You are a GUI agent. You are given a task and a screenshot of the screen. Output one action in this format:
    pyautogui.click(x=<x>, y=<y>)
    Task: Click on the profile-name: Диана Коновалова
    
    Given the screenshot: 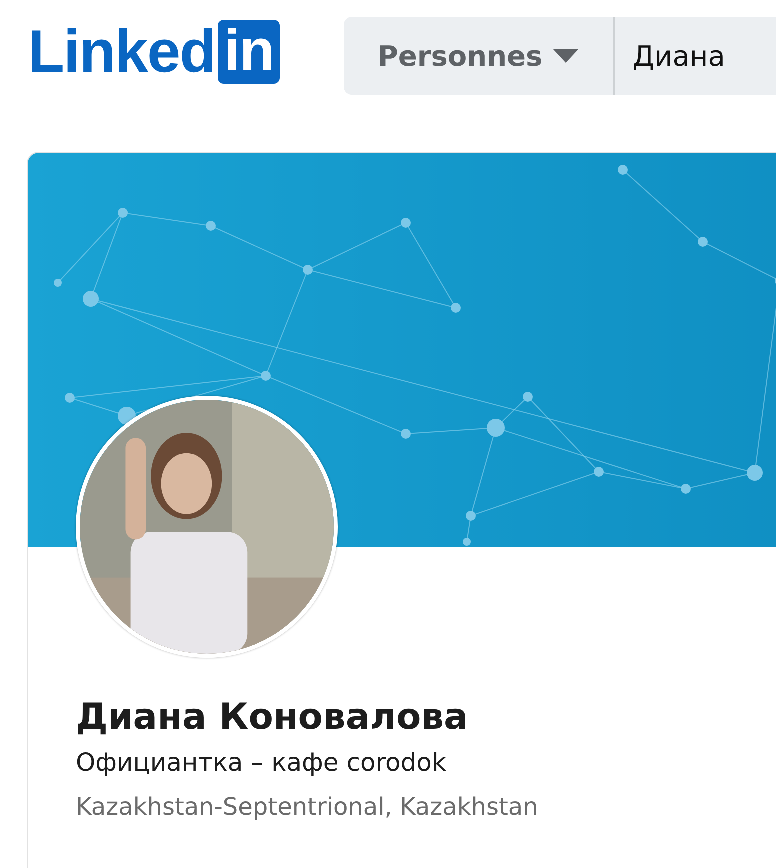 What is the action you would take?
    pyautogui.click(x=273, y=717)
    